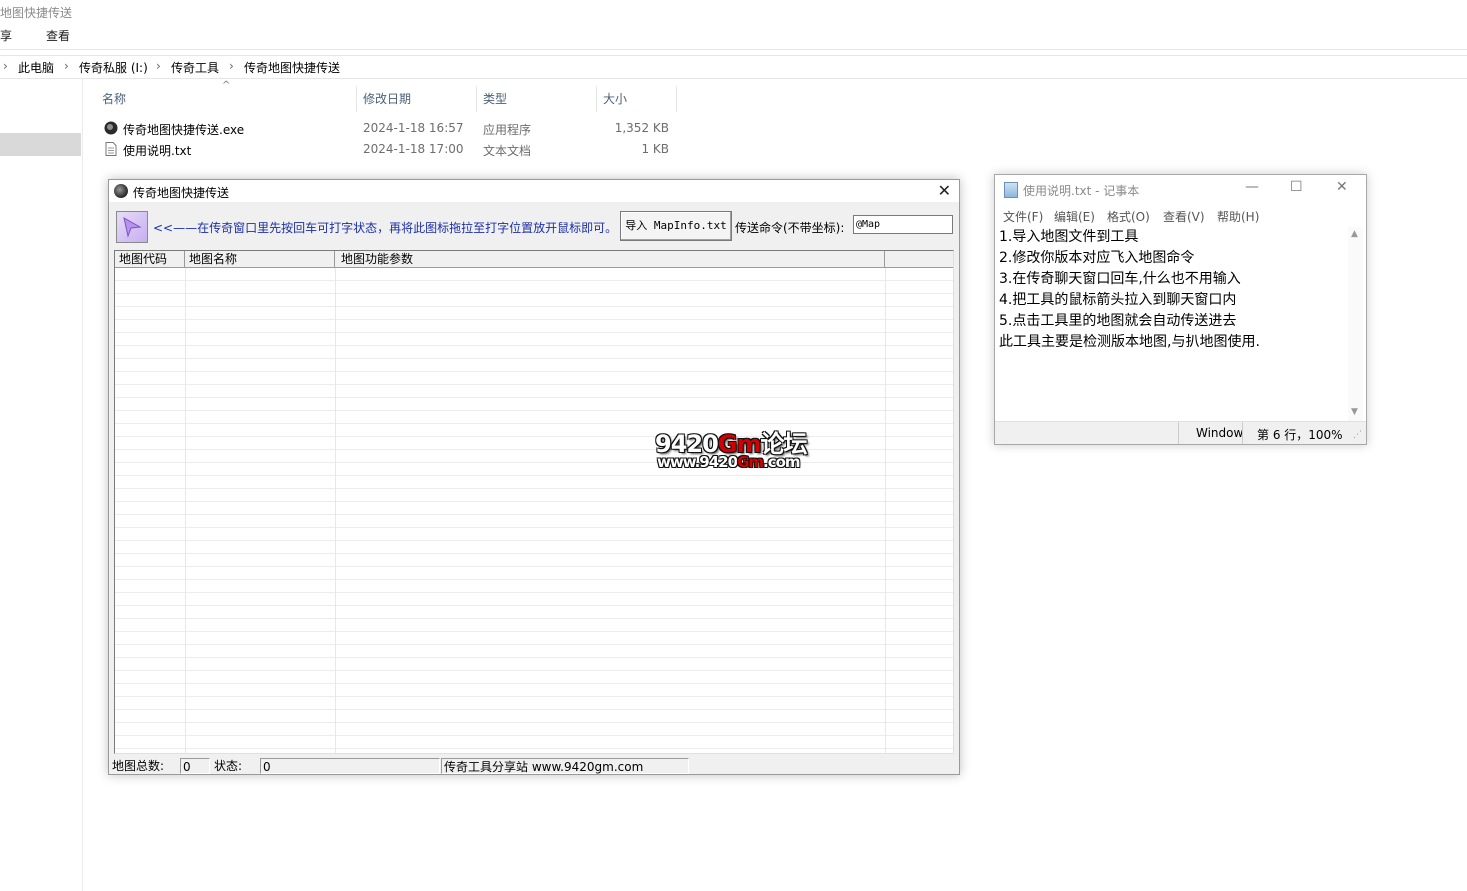 The image size is (1467, 891). I want to click on ribbon-divider, so click(733, 49).